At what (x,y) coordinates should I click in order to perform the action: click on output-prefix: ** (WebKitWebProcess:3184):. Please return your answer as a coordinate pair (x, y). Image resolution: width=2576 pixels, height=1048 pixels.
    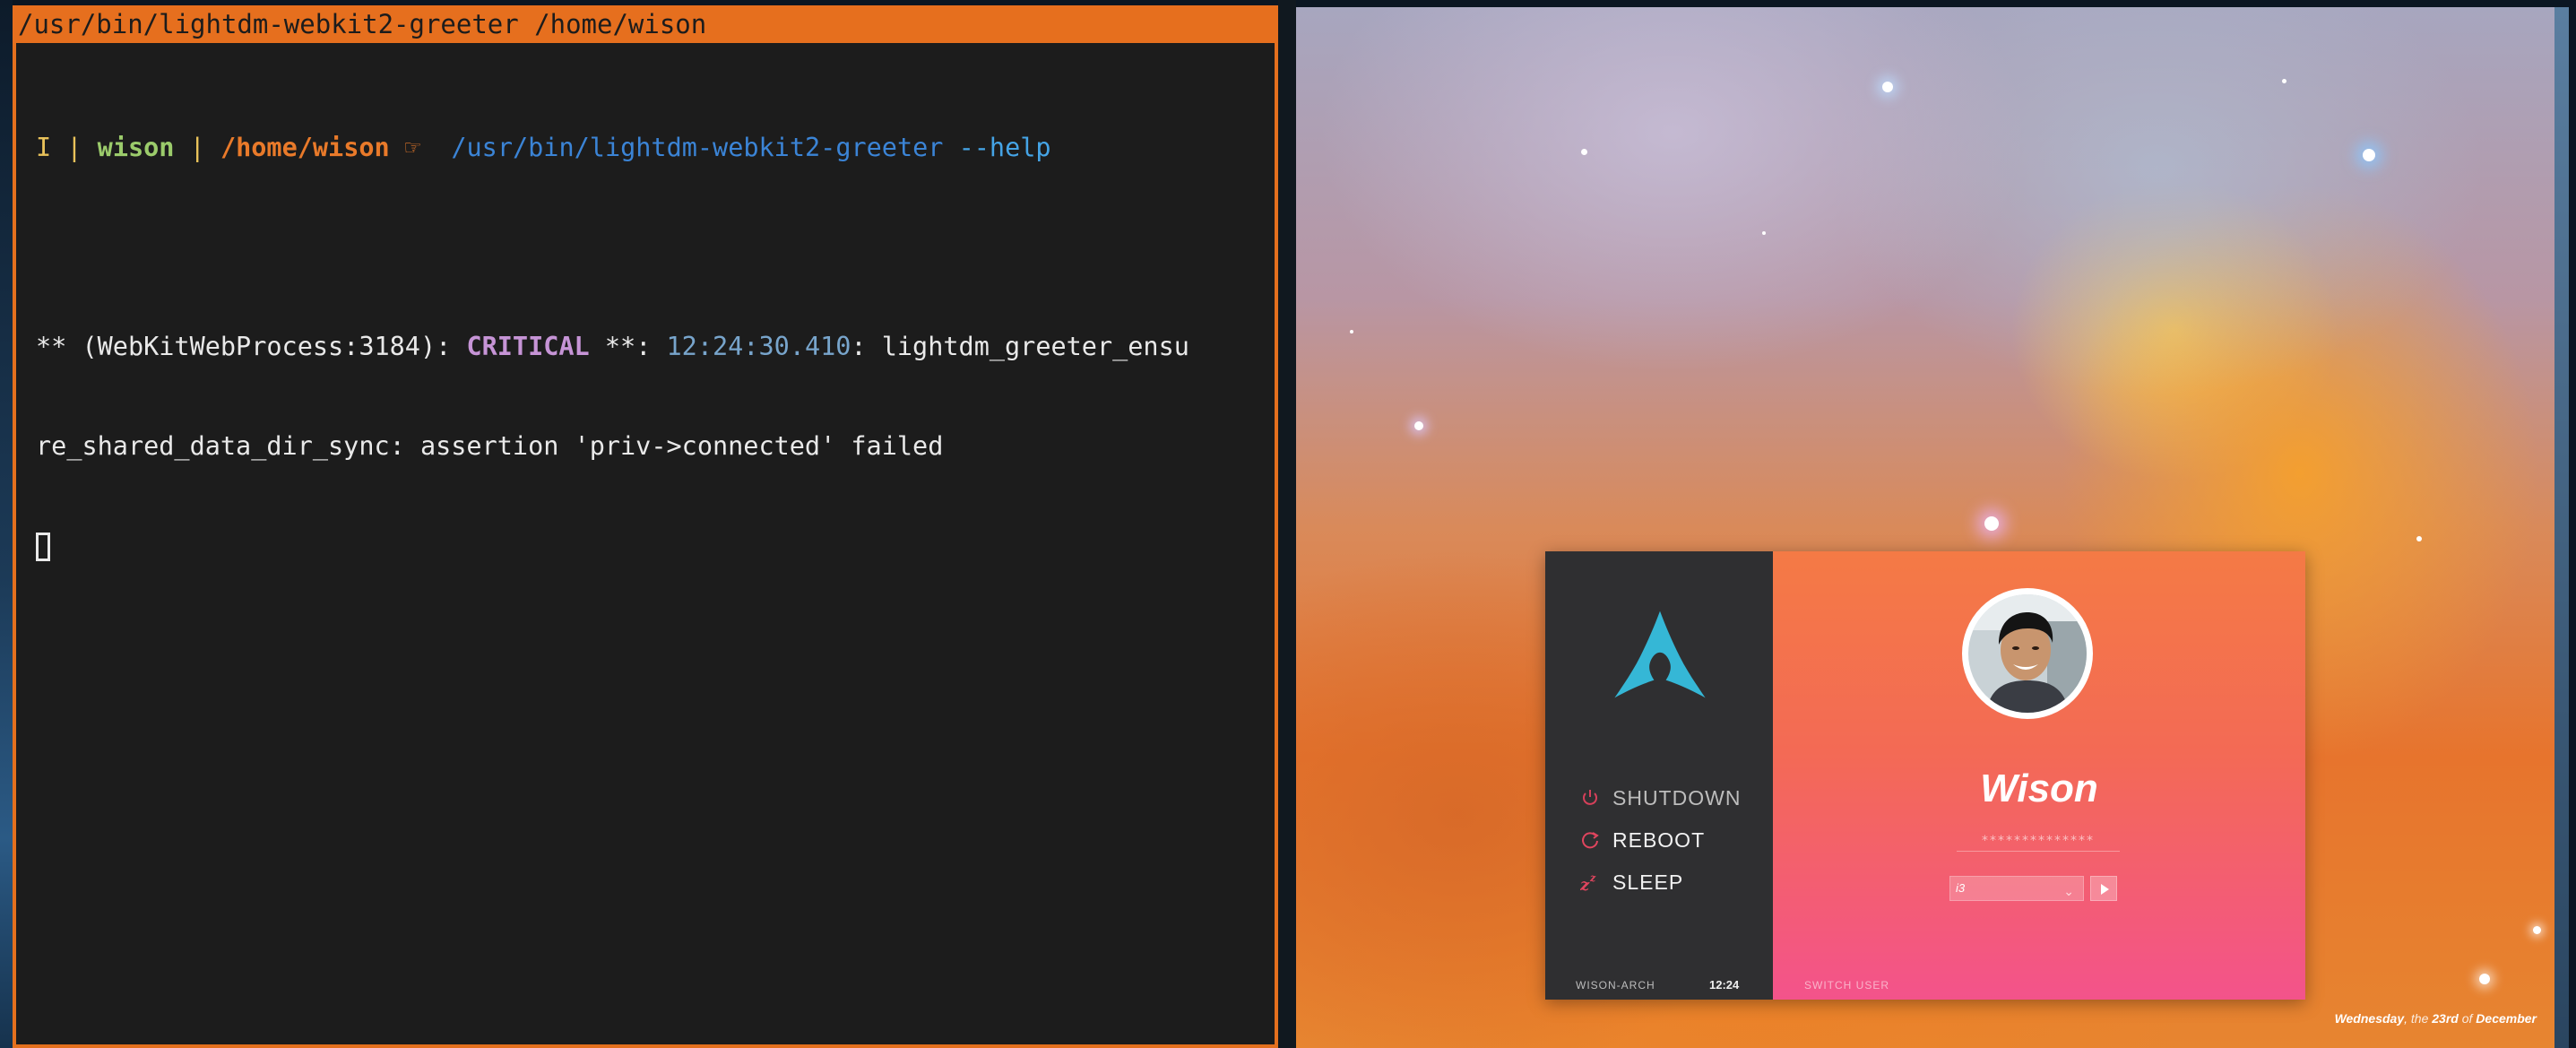
    Looking at the image, I should click on (251, 346).